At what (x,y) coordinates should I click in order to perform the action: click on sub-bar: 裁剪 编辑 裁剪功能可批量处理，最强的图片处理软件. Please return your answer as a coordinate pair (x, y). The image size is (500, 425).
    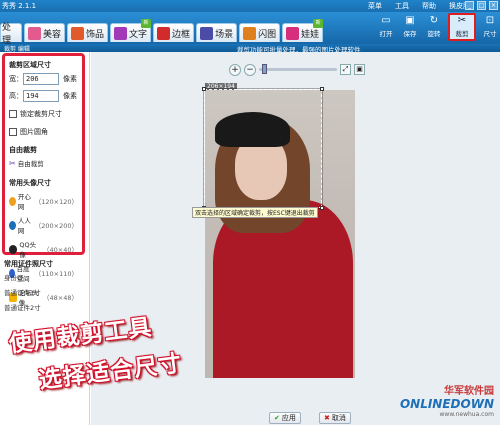
    Looking at the image, I should click on (250, 49).